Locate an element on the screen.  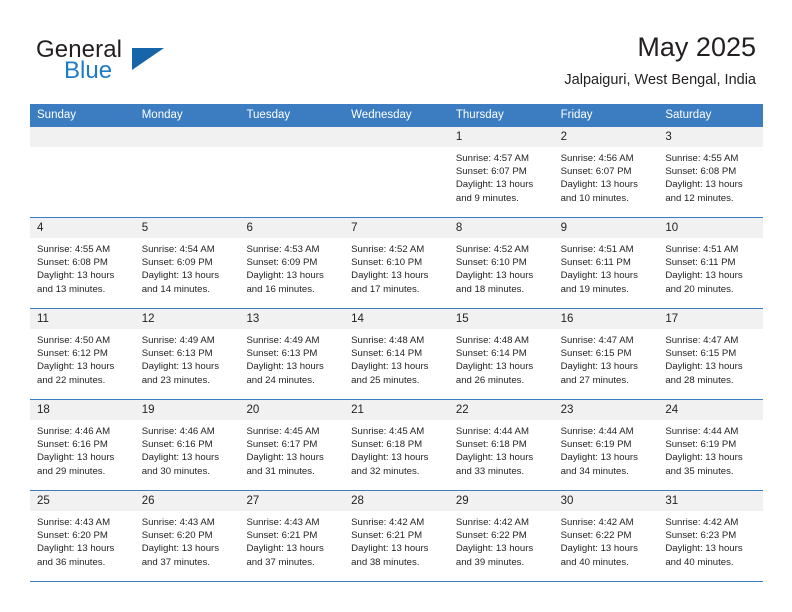
day-number: 21 is located at coordinates (357, 410).